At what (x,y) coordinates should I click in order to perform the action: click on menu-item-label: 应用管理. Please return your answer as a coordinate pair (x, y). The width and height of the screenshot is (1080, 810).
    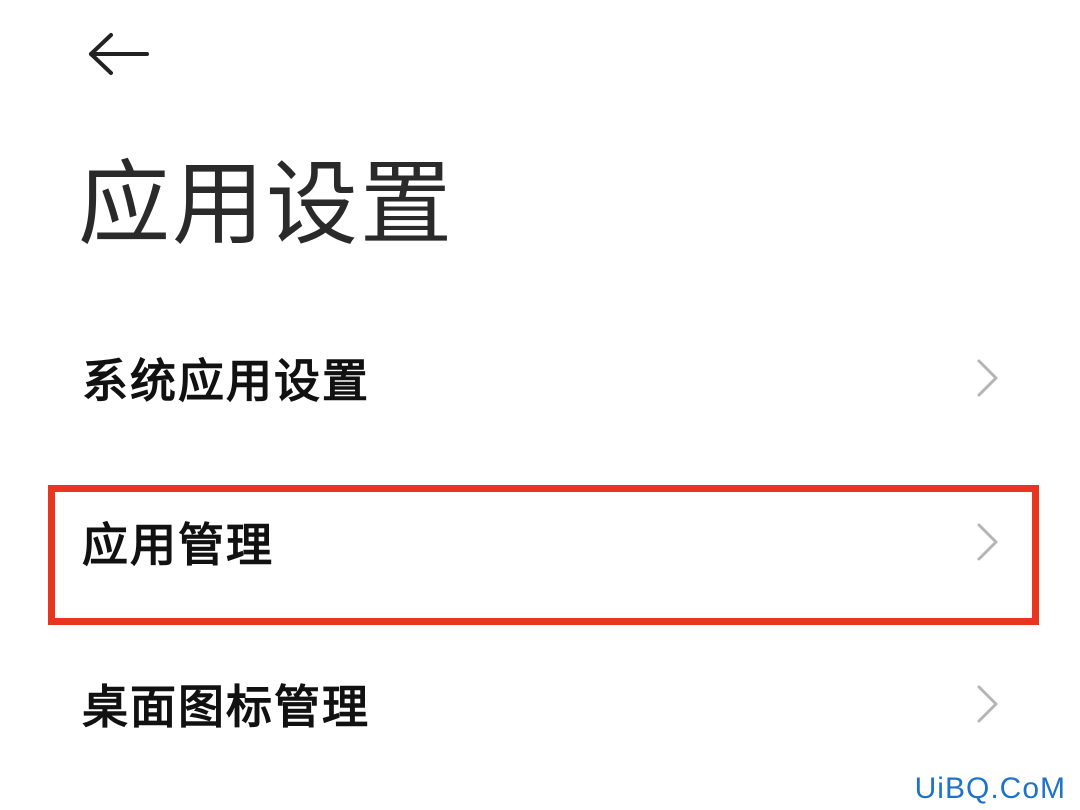
    Looking at the image, I should click on (178, 545).